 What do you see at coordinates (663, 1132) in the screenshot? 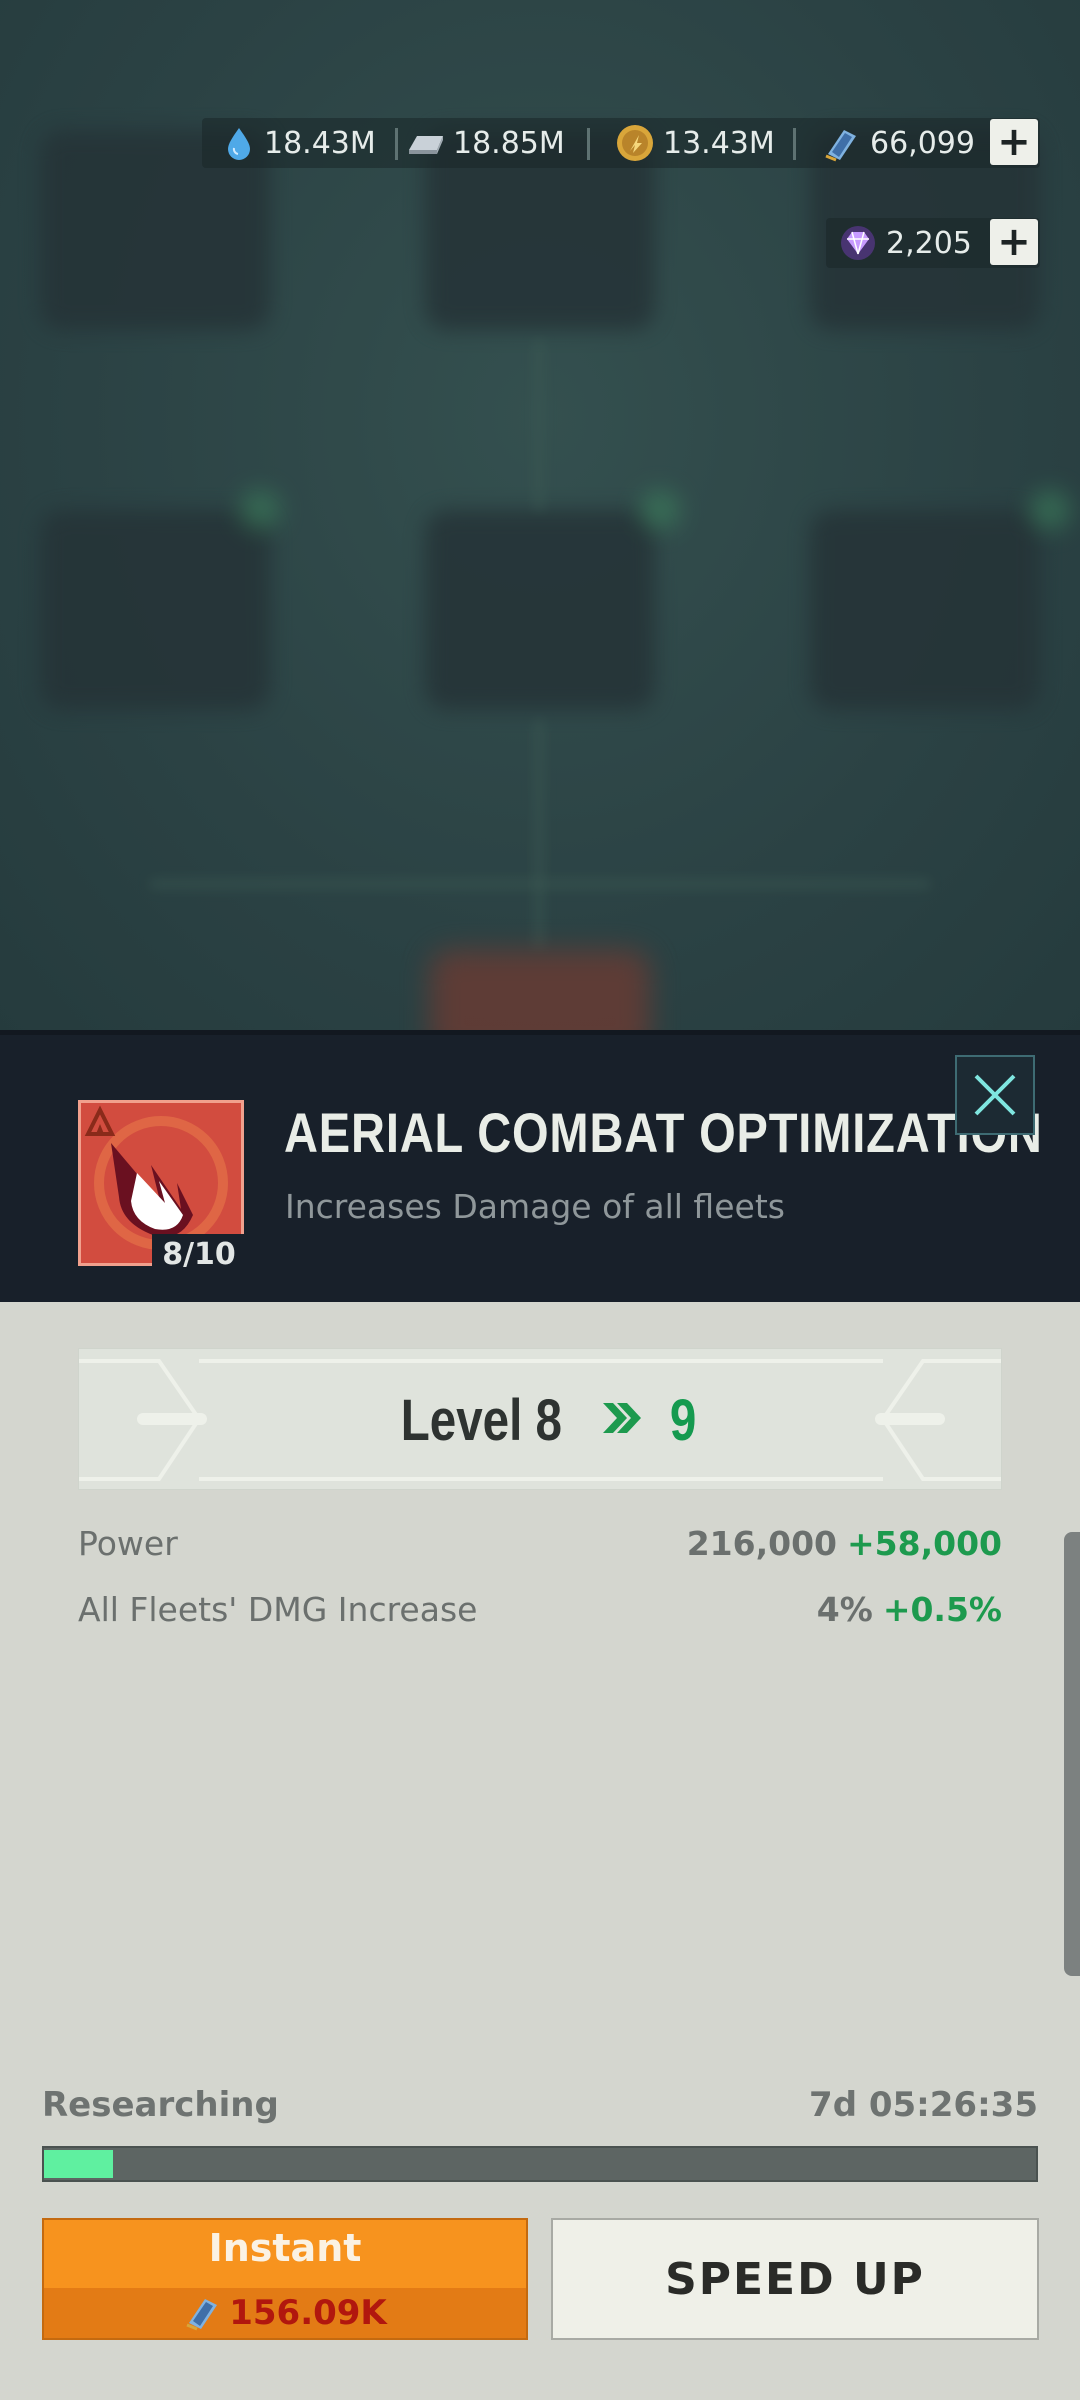
I see `research-title: AERIAL COMBAT OPTIMIZATION` at bounding box center [663, 1132].